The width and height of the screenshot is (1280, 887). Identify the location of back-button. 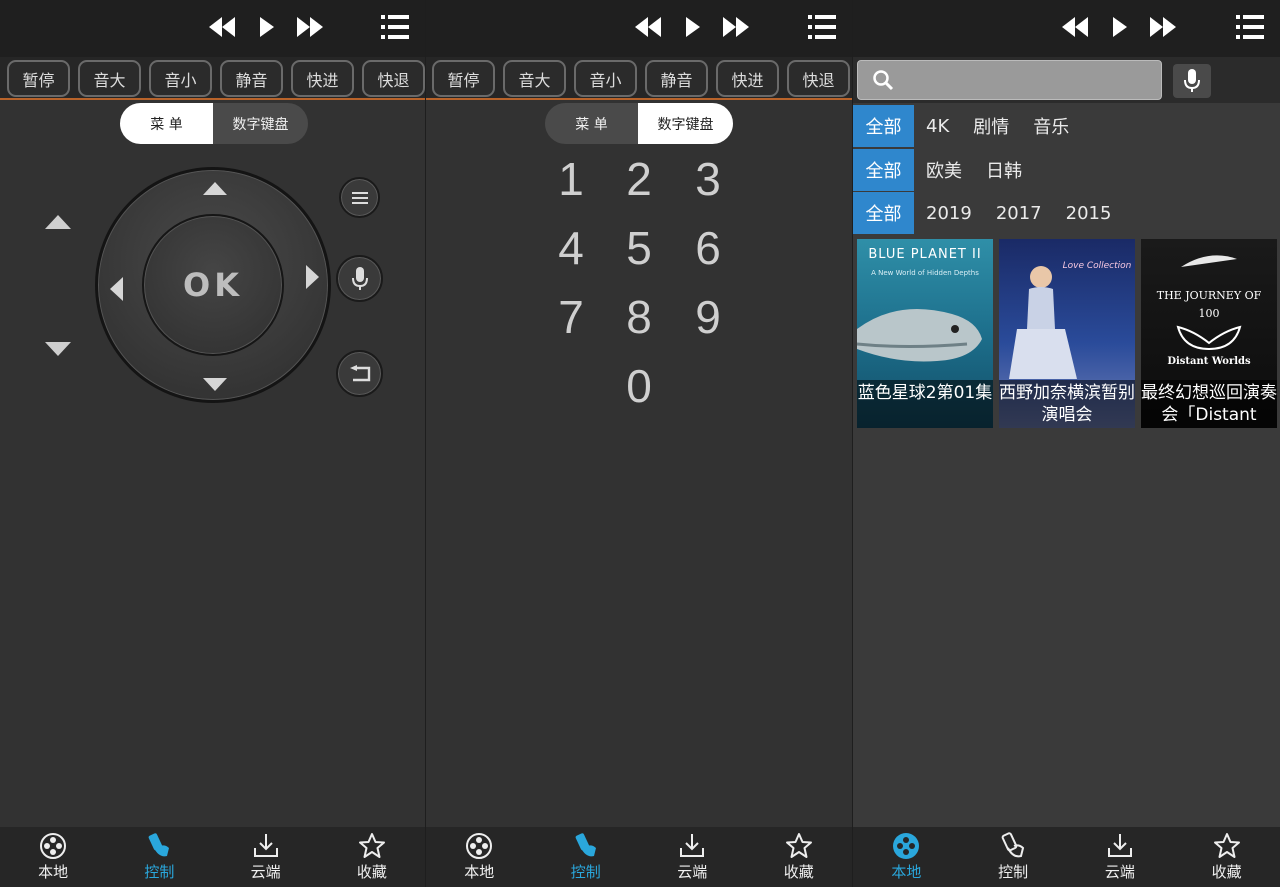
(359, 373).